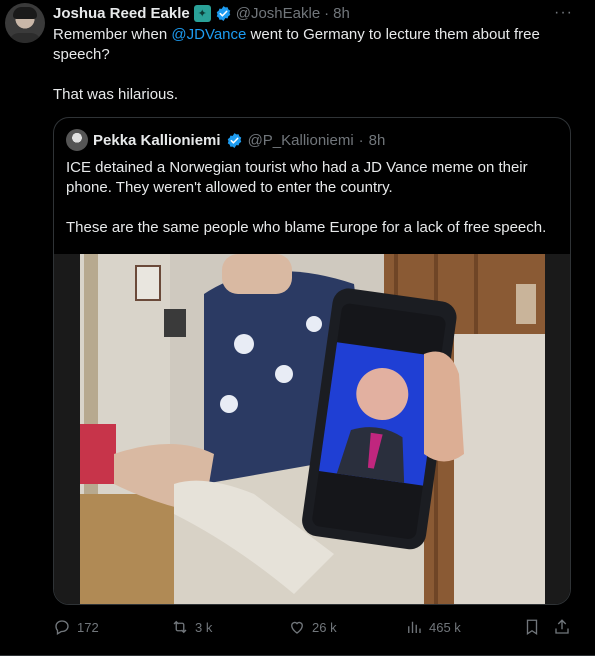 Image resolution: width=595 pixels, height=656 pixels. Describe the element at coordinates (563, 13) in the screenshot. I see `more-options-icon: ···` at that location.